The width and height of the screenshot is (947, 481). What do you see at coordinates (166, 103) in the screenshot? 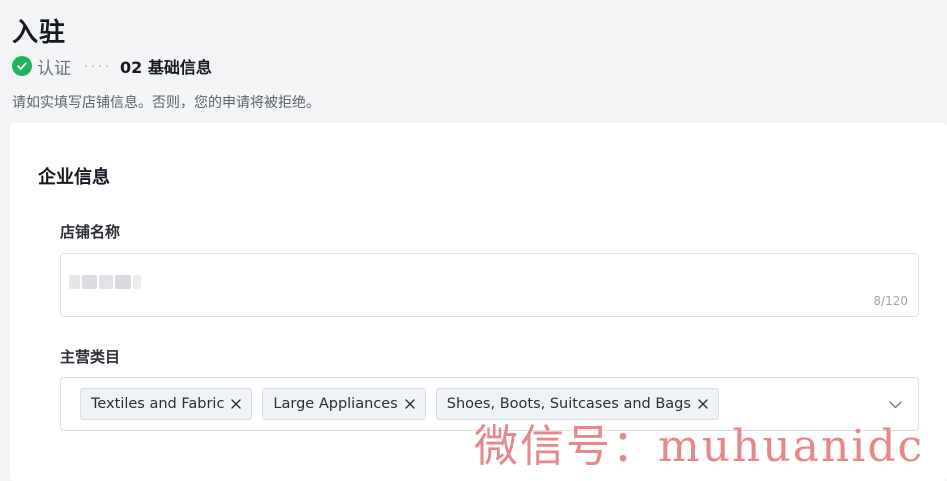
I see `notice-text: 请如实填写店铺信息。否则，您的申请将被拒绝。` at bounding box center [166, 103].